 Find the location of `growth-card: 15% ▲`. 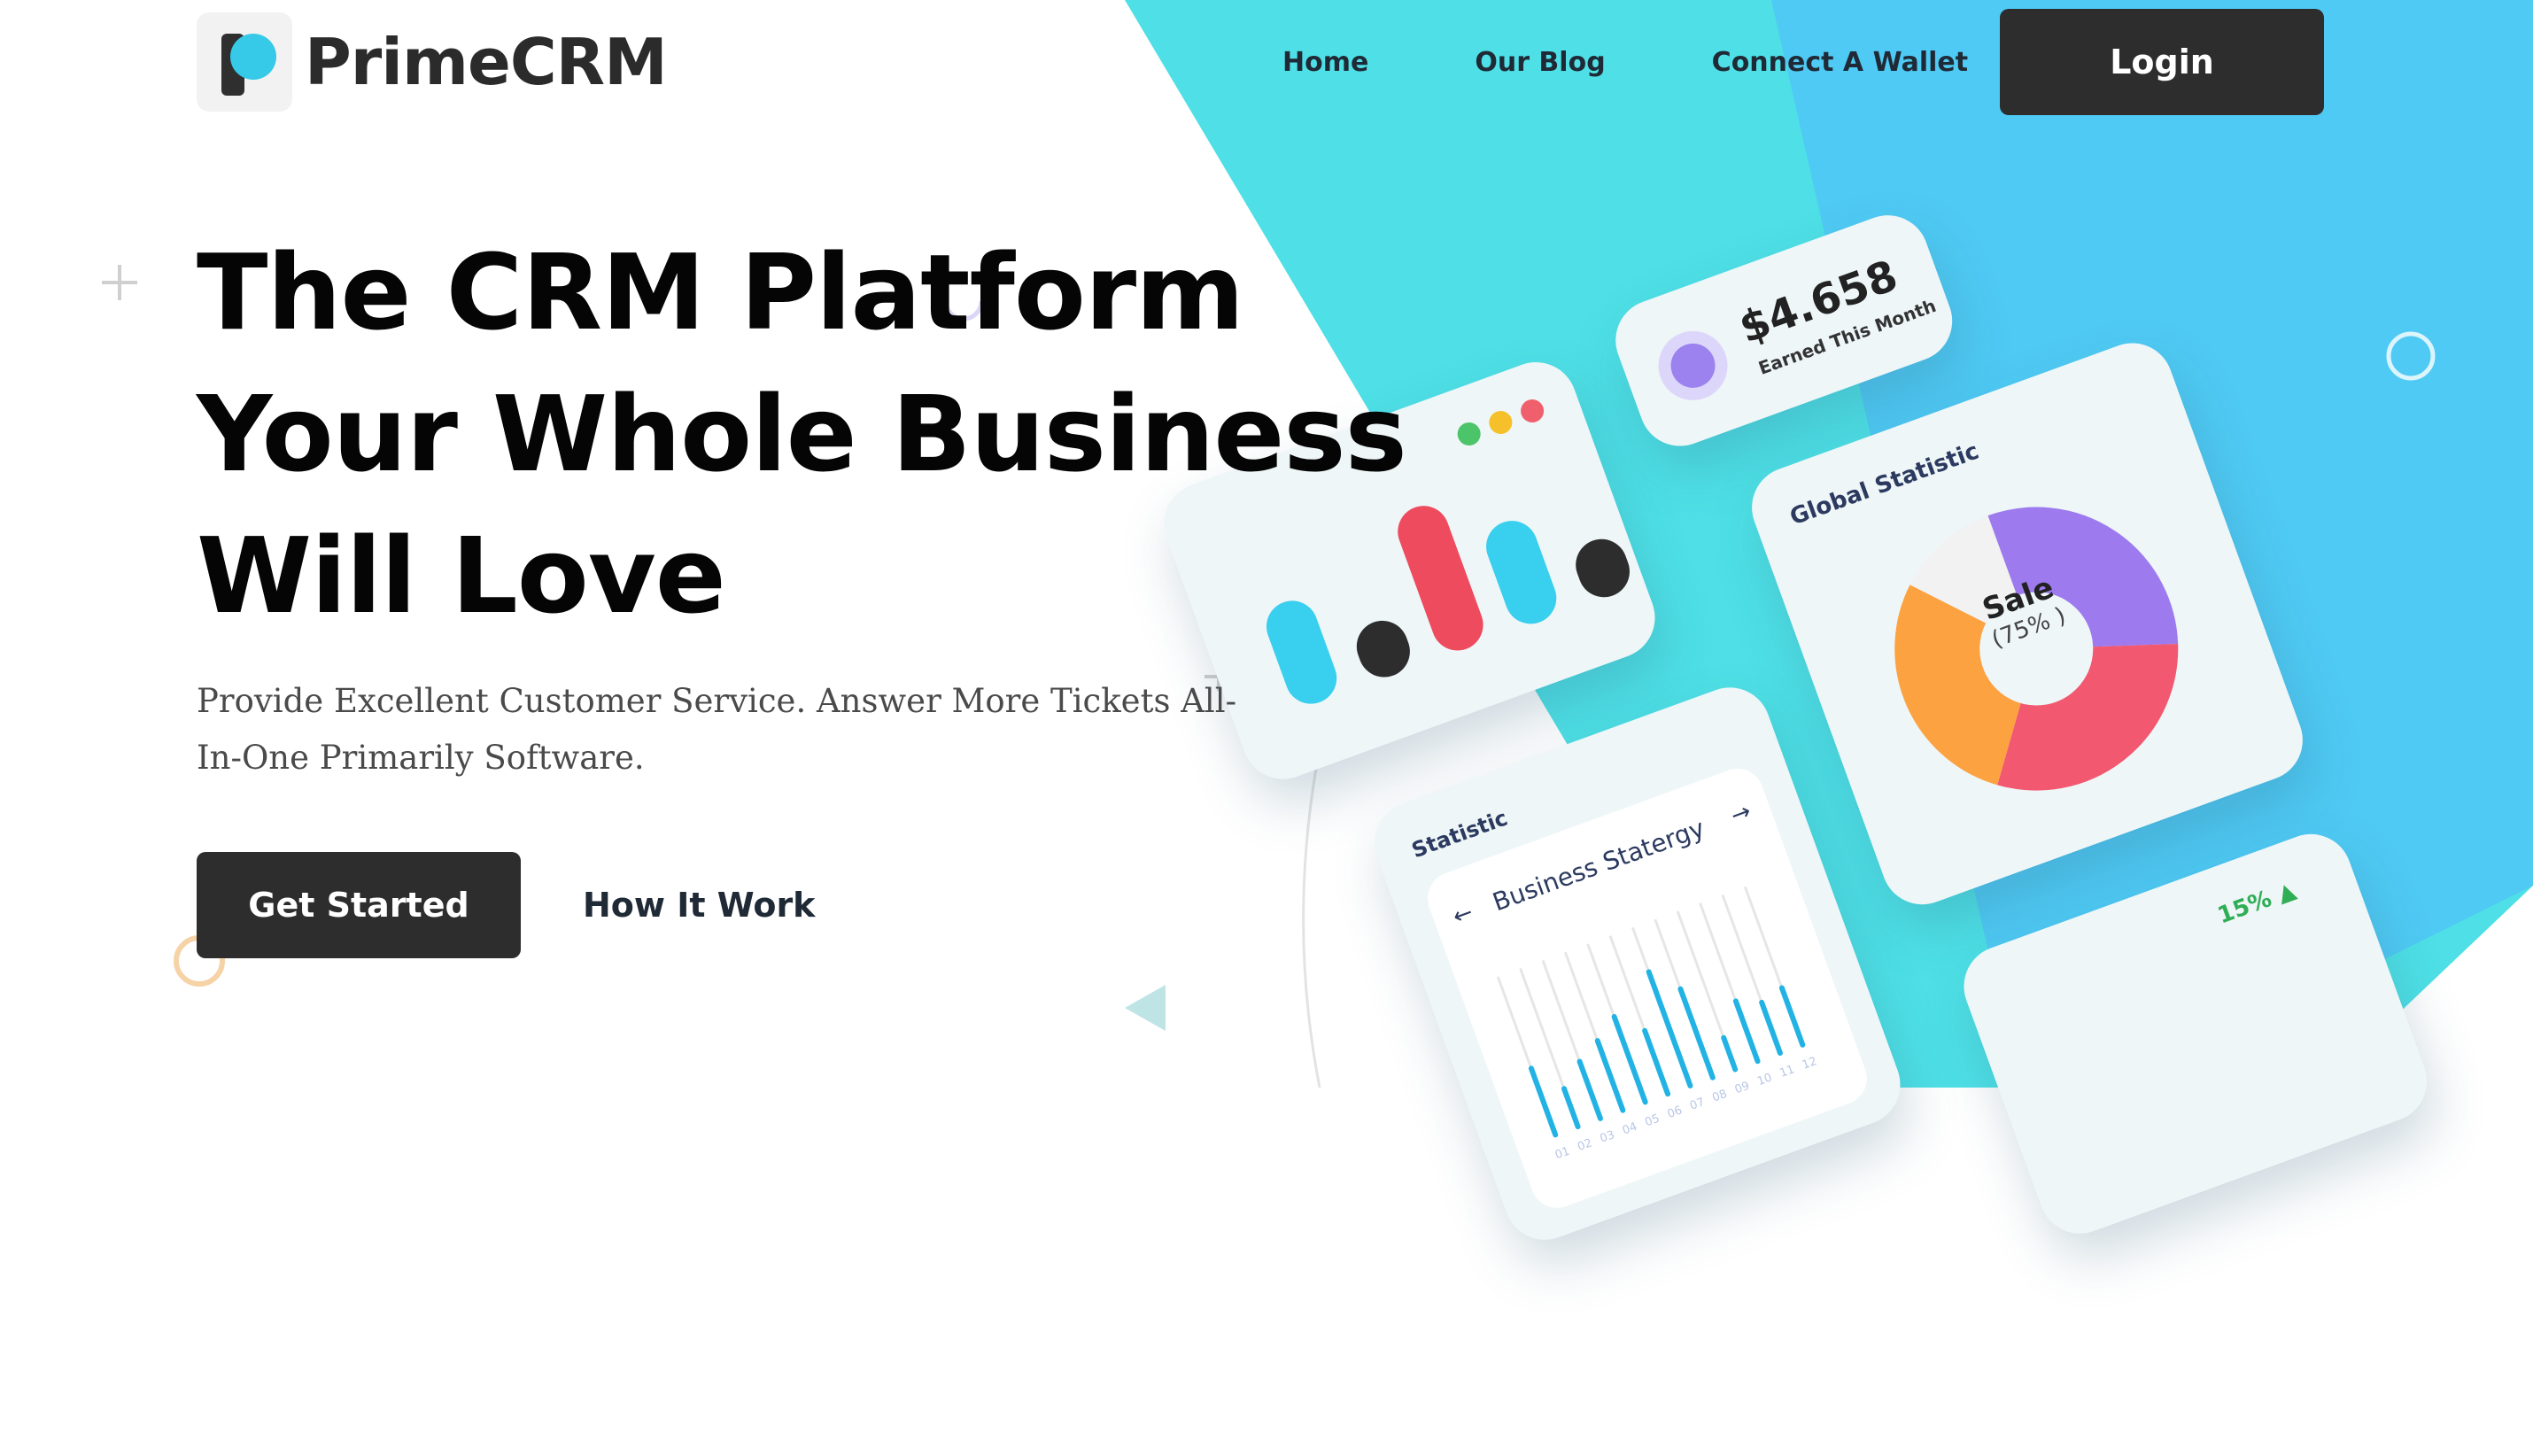

growth-card: 15% ▲ is located at coordinates (2195, 1034).